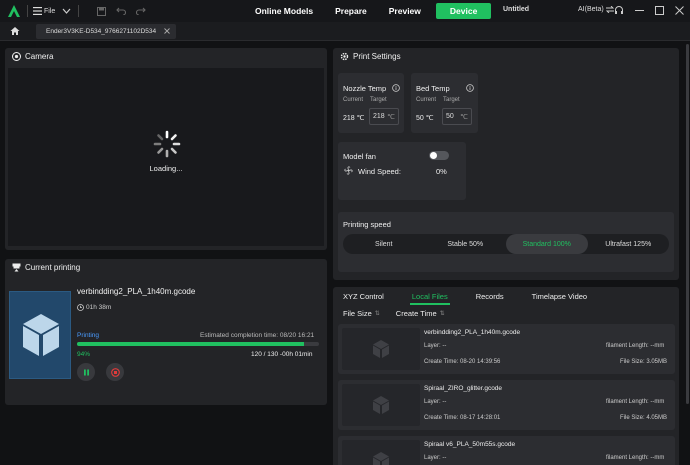  Describe the element at coordinates (363, 296) in the screenshot. I see `tab-xyz-control: XYZ Control` at that location.